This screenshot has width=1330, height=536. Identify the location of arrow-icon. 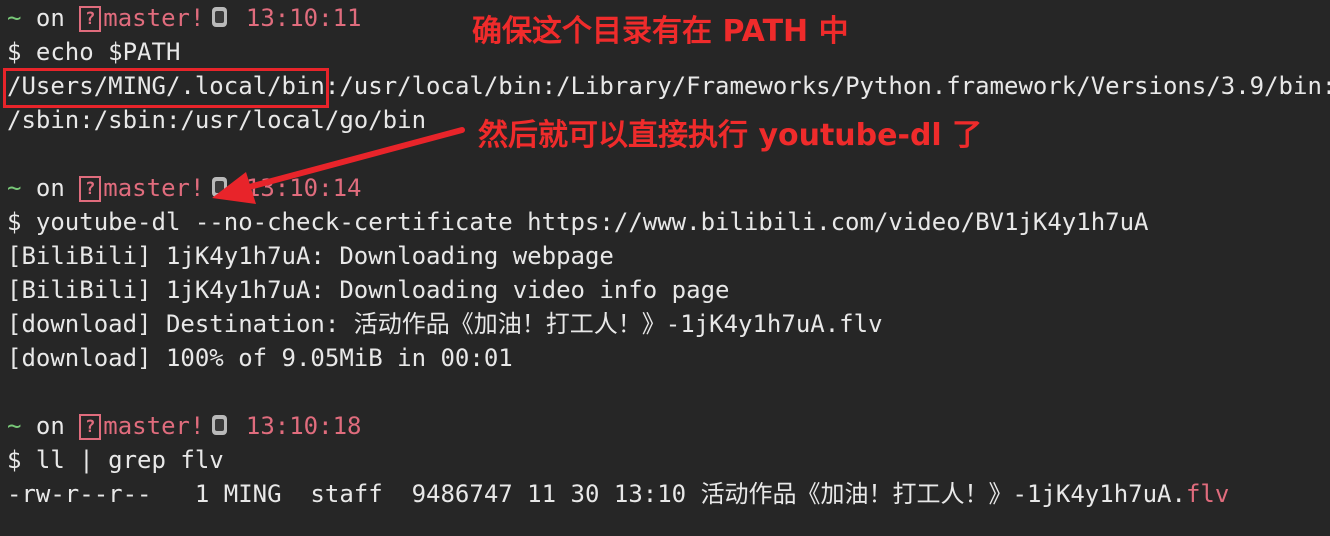
(338, 165).